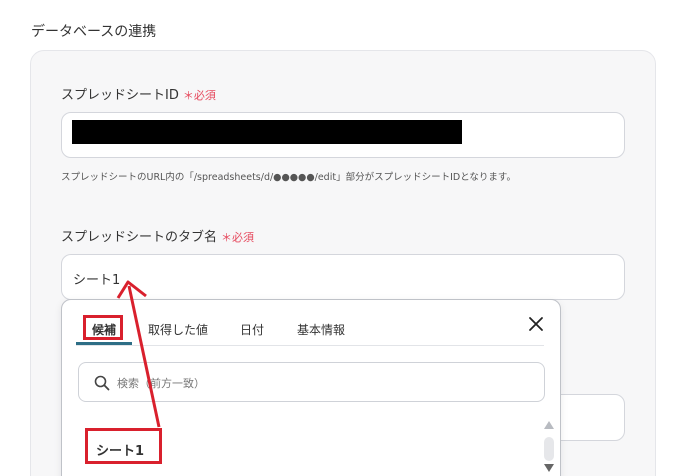 The width and height of the screenshot is (693, 476). Describe the element at coordinates (97, 280) in the screenshot. I see `tab-name-value: シート1` at that location.